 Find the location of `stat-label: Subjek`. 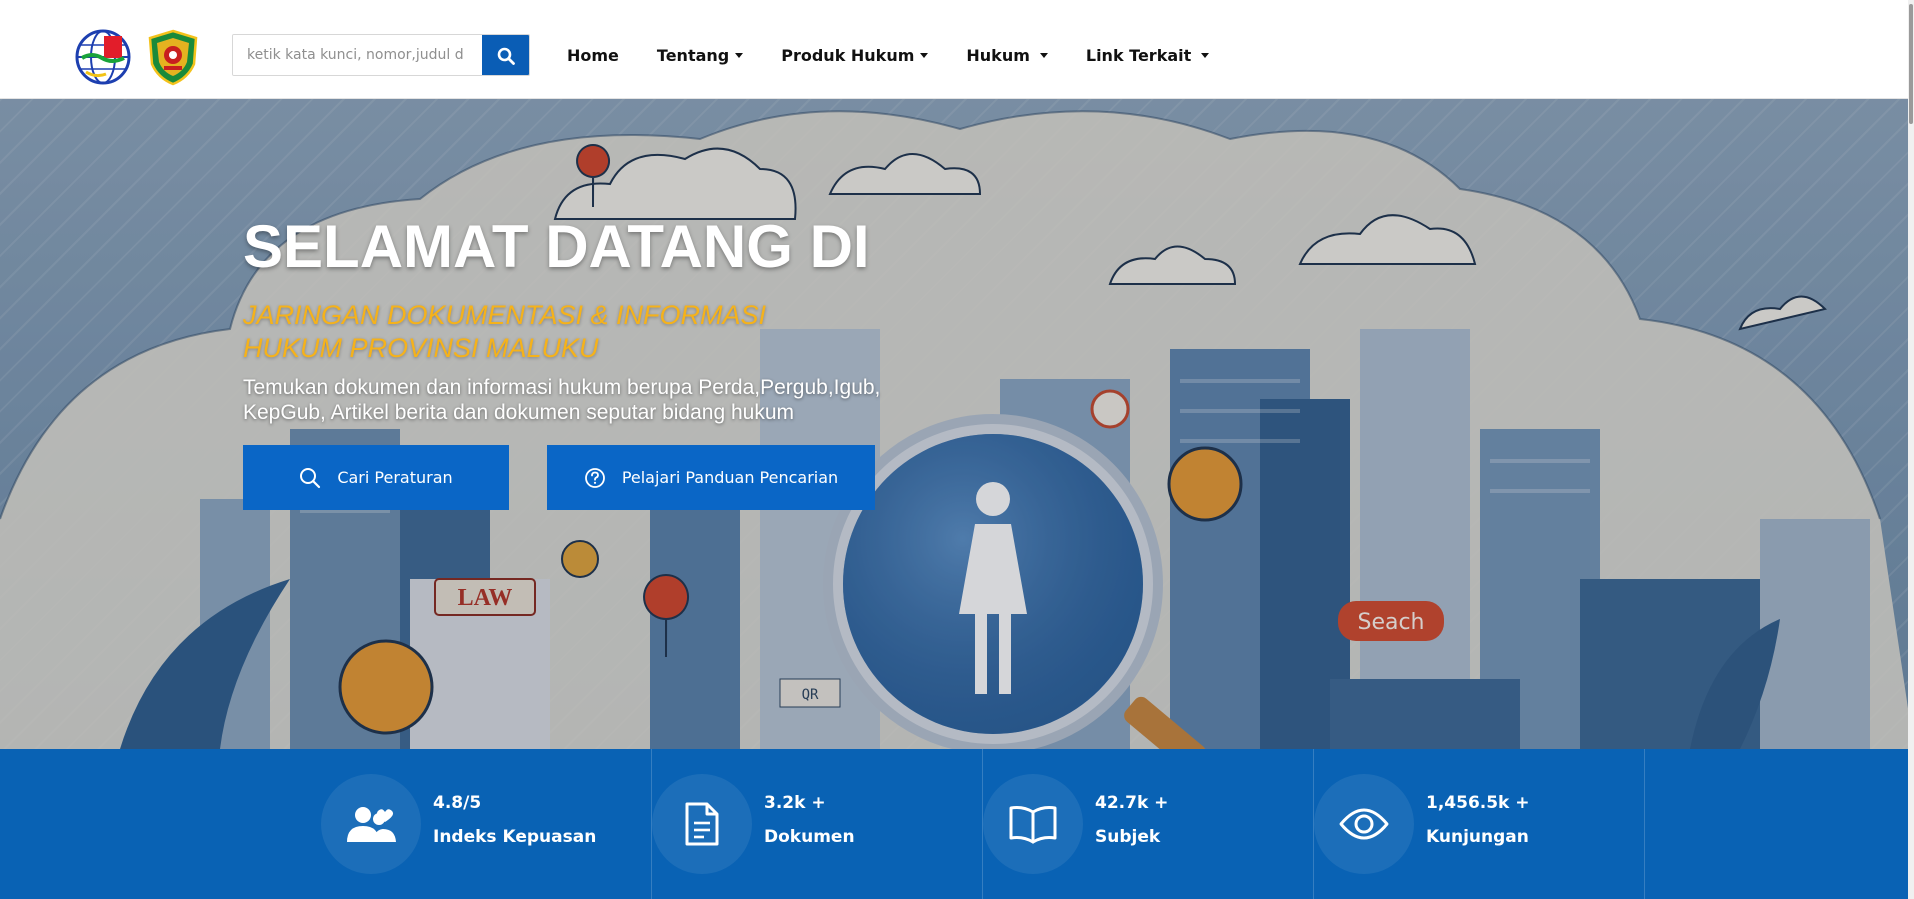

stat-label: Subjek is located at coordinates (1128, 837).